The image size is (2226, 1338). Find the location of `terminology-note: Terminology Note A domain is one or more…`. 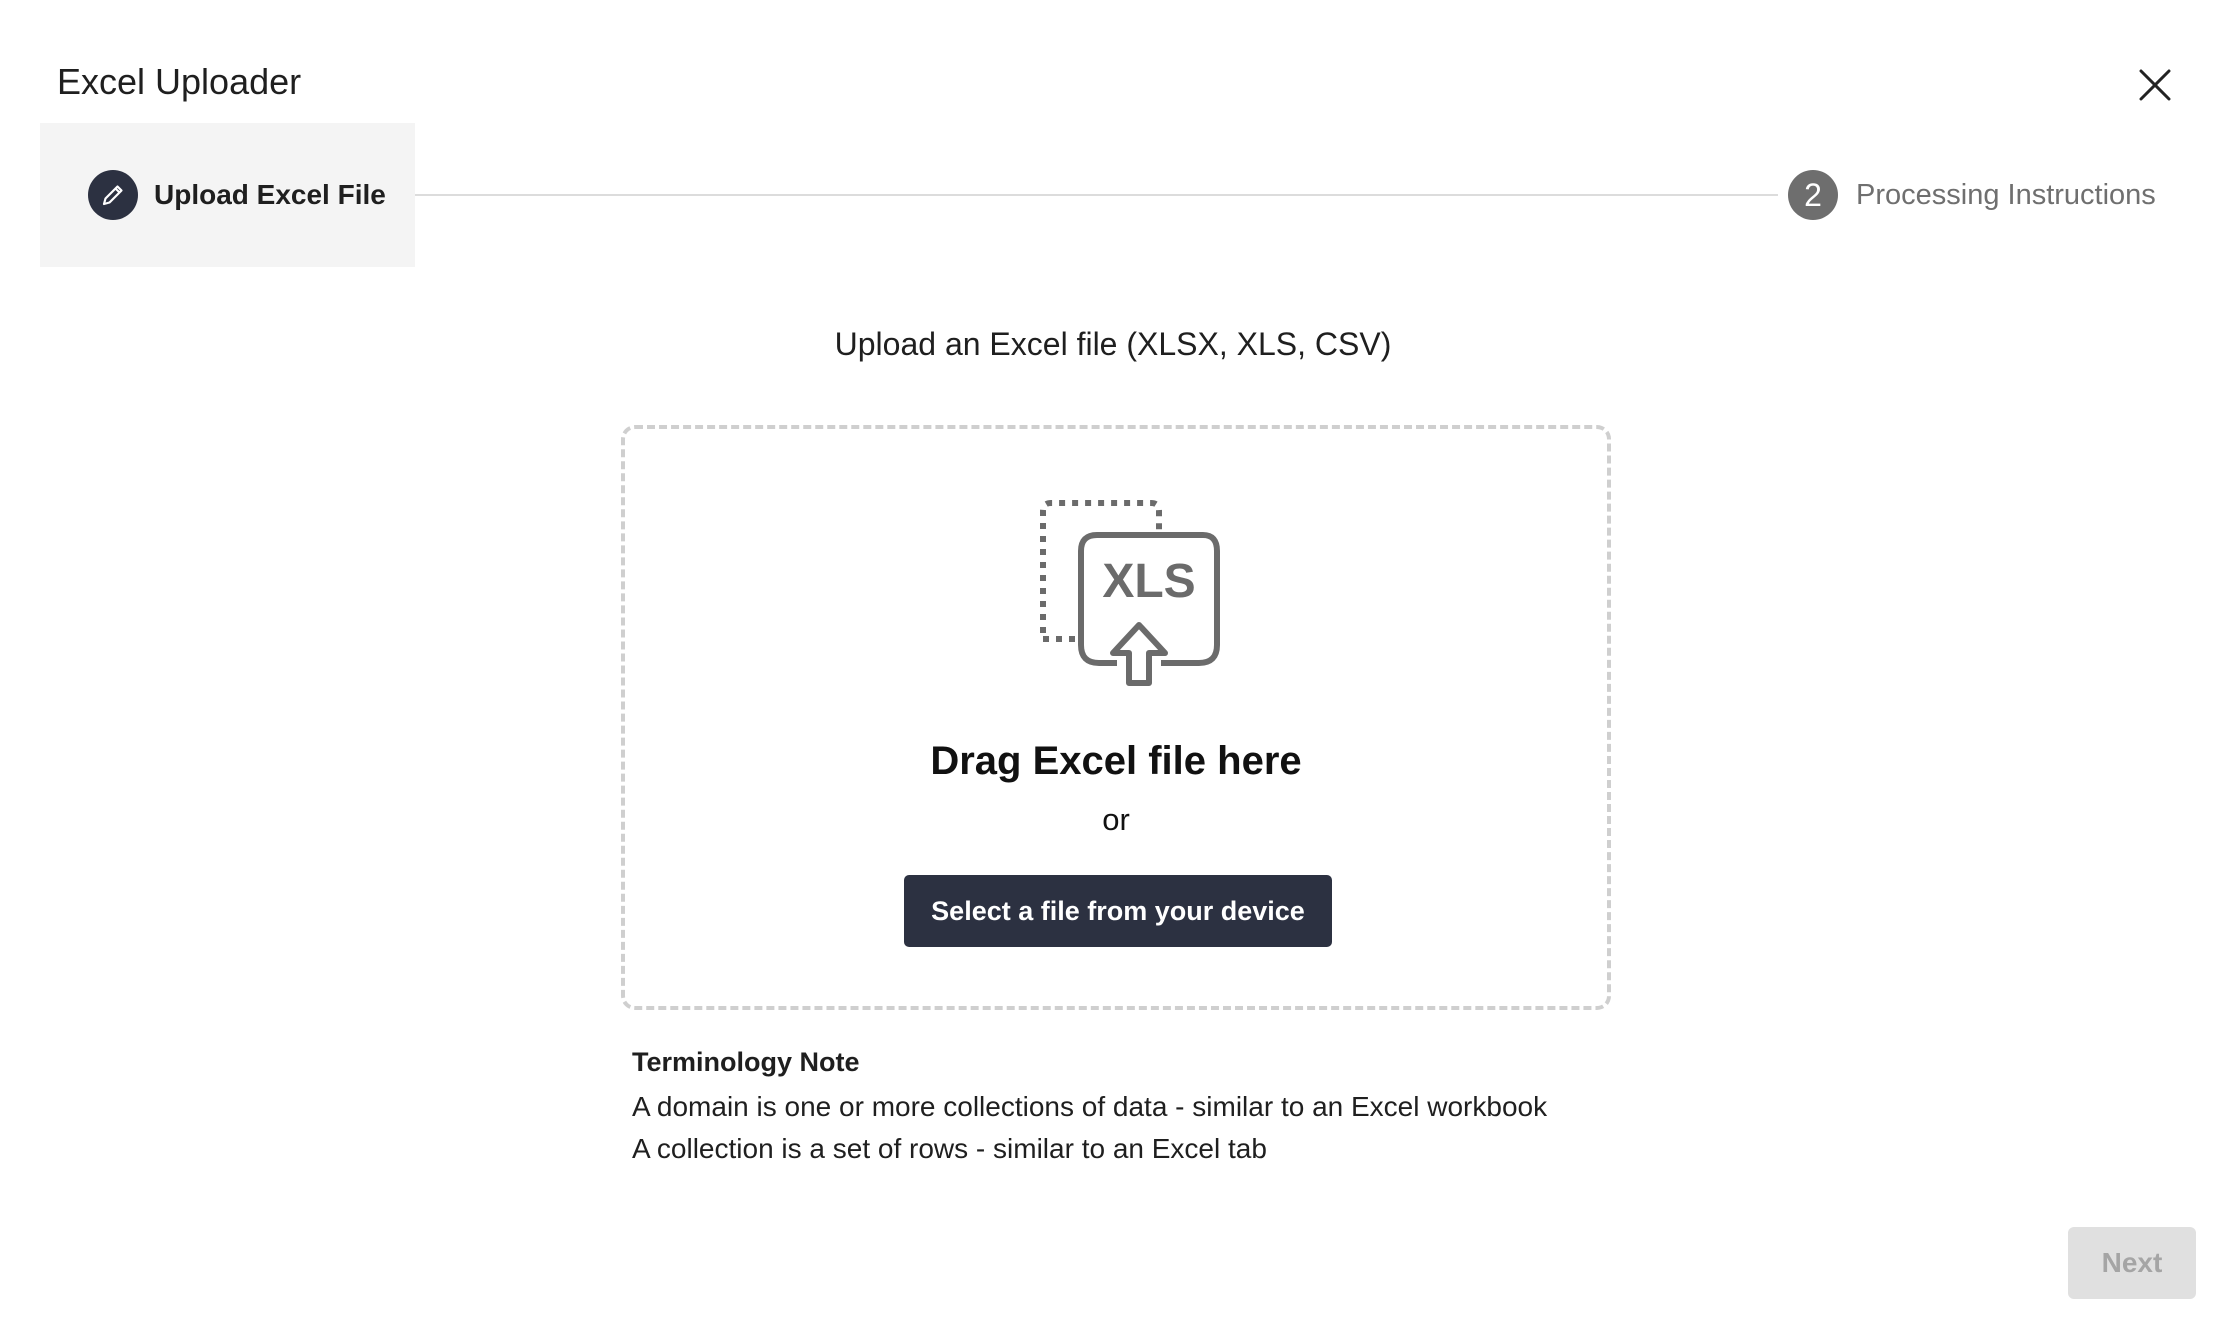

terminology-note: Terminology Note A domain is one or more… is located at coordinates (1132, 1107).